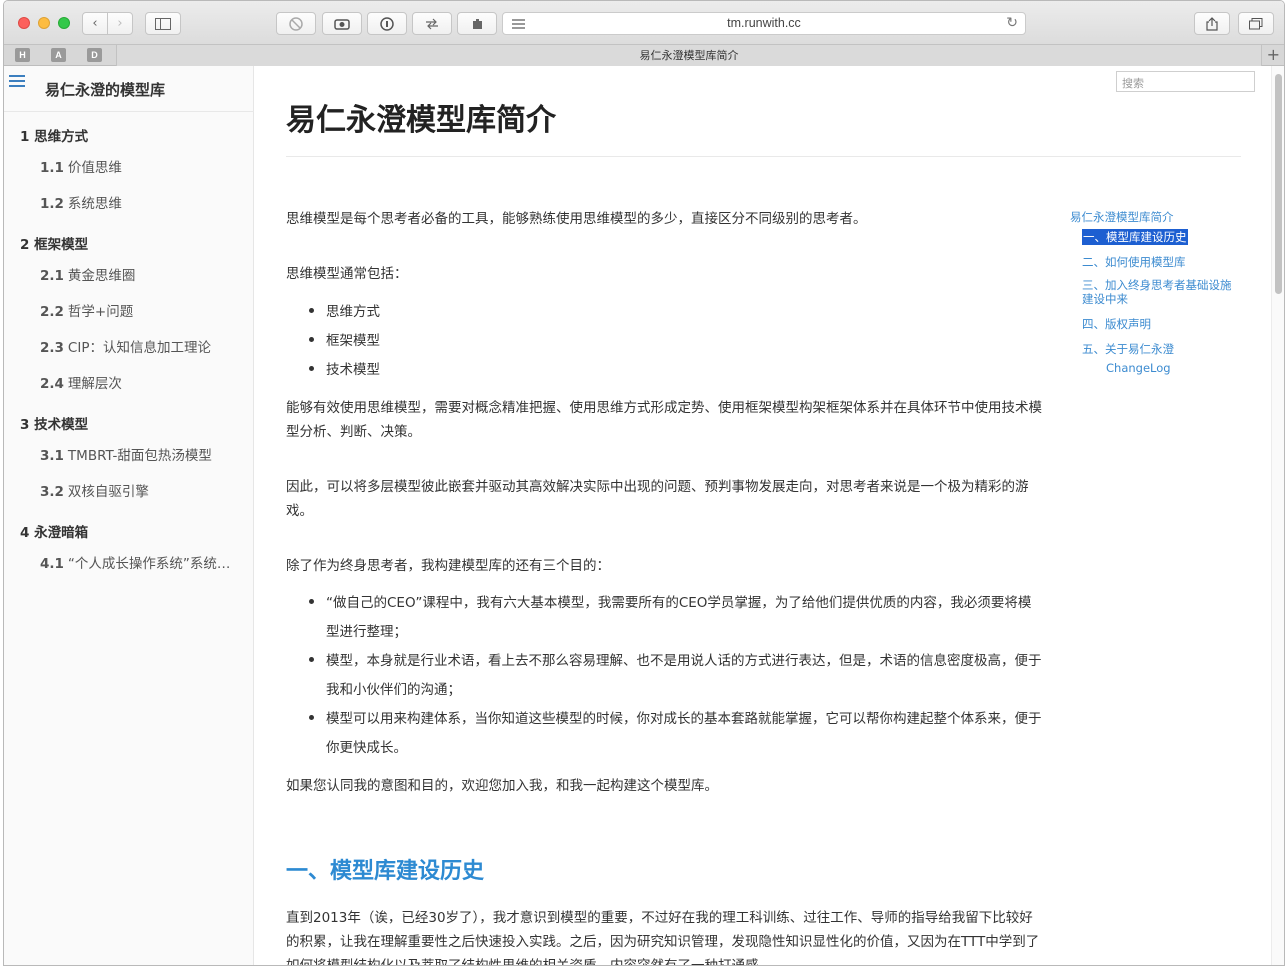 The width and height of the screenshot is (1288, 968). I want to click on page-title: 易仁永澄模型库简介, so click(421, 120).